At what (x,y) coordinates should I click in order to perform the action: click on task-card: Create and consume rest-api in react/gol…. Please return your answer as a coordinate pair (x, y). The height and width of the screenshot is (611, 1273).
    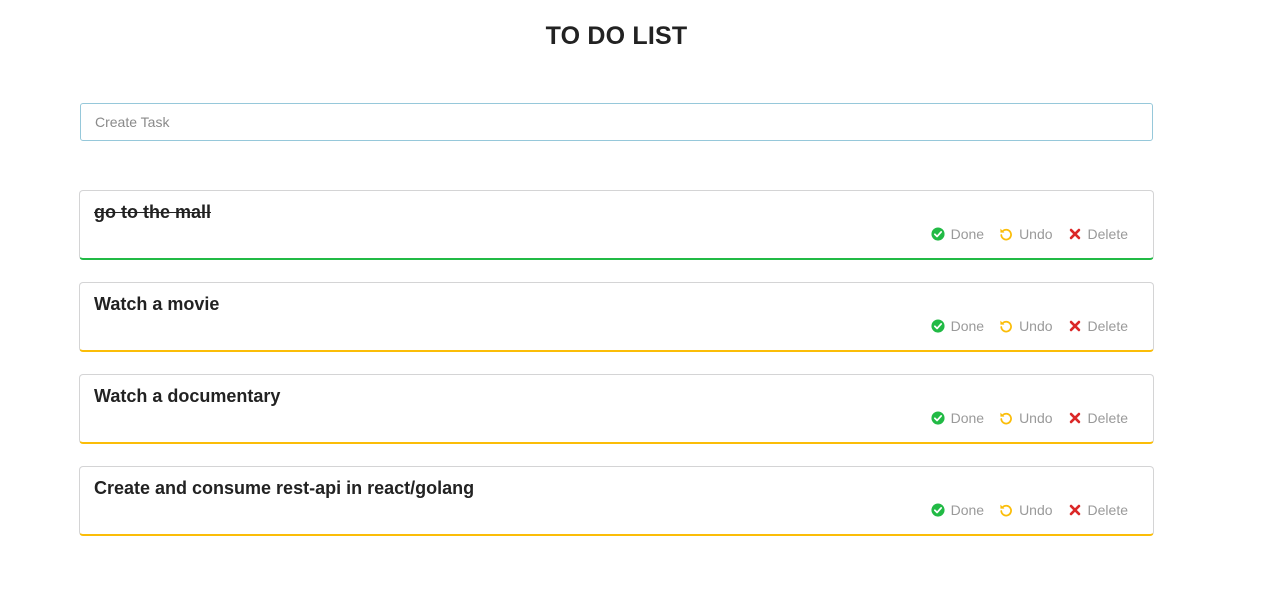
    Looking at the image, I should click on (616, 501).